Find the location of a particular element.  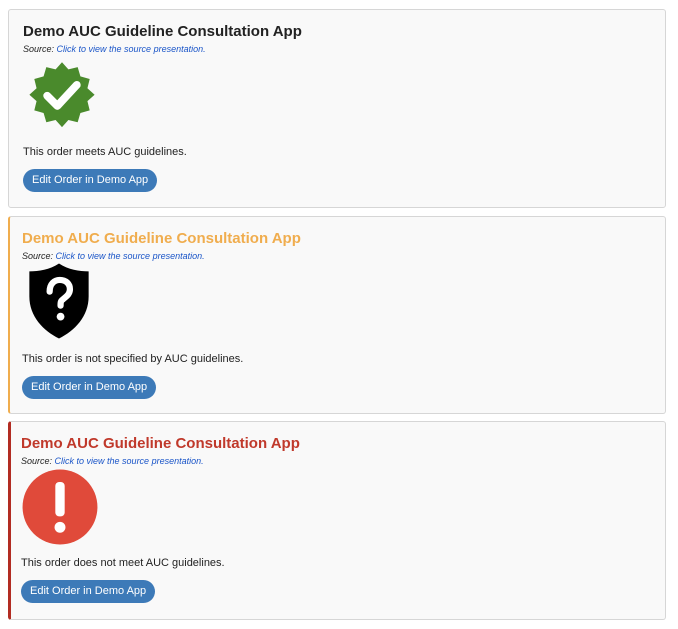

question-shield-icon is located at coordinates (59, 301).